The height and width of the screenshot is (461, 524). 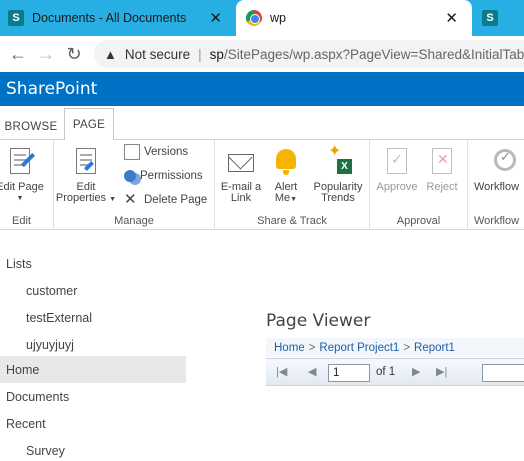 I want to click on email-link-button: E-mail a Link, so click(x=241, y=175).